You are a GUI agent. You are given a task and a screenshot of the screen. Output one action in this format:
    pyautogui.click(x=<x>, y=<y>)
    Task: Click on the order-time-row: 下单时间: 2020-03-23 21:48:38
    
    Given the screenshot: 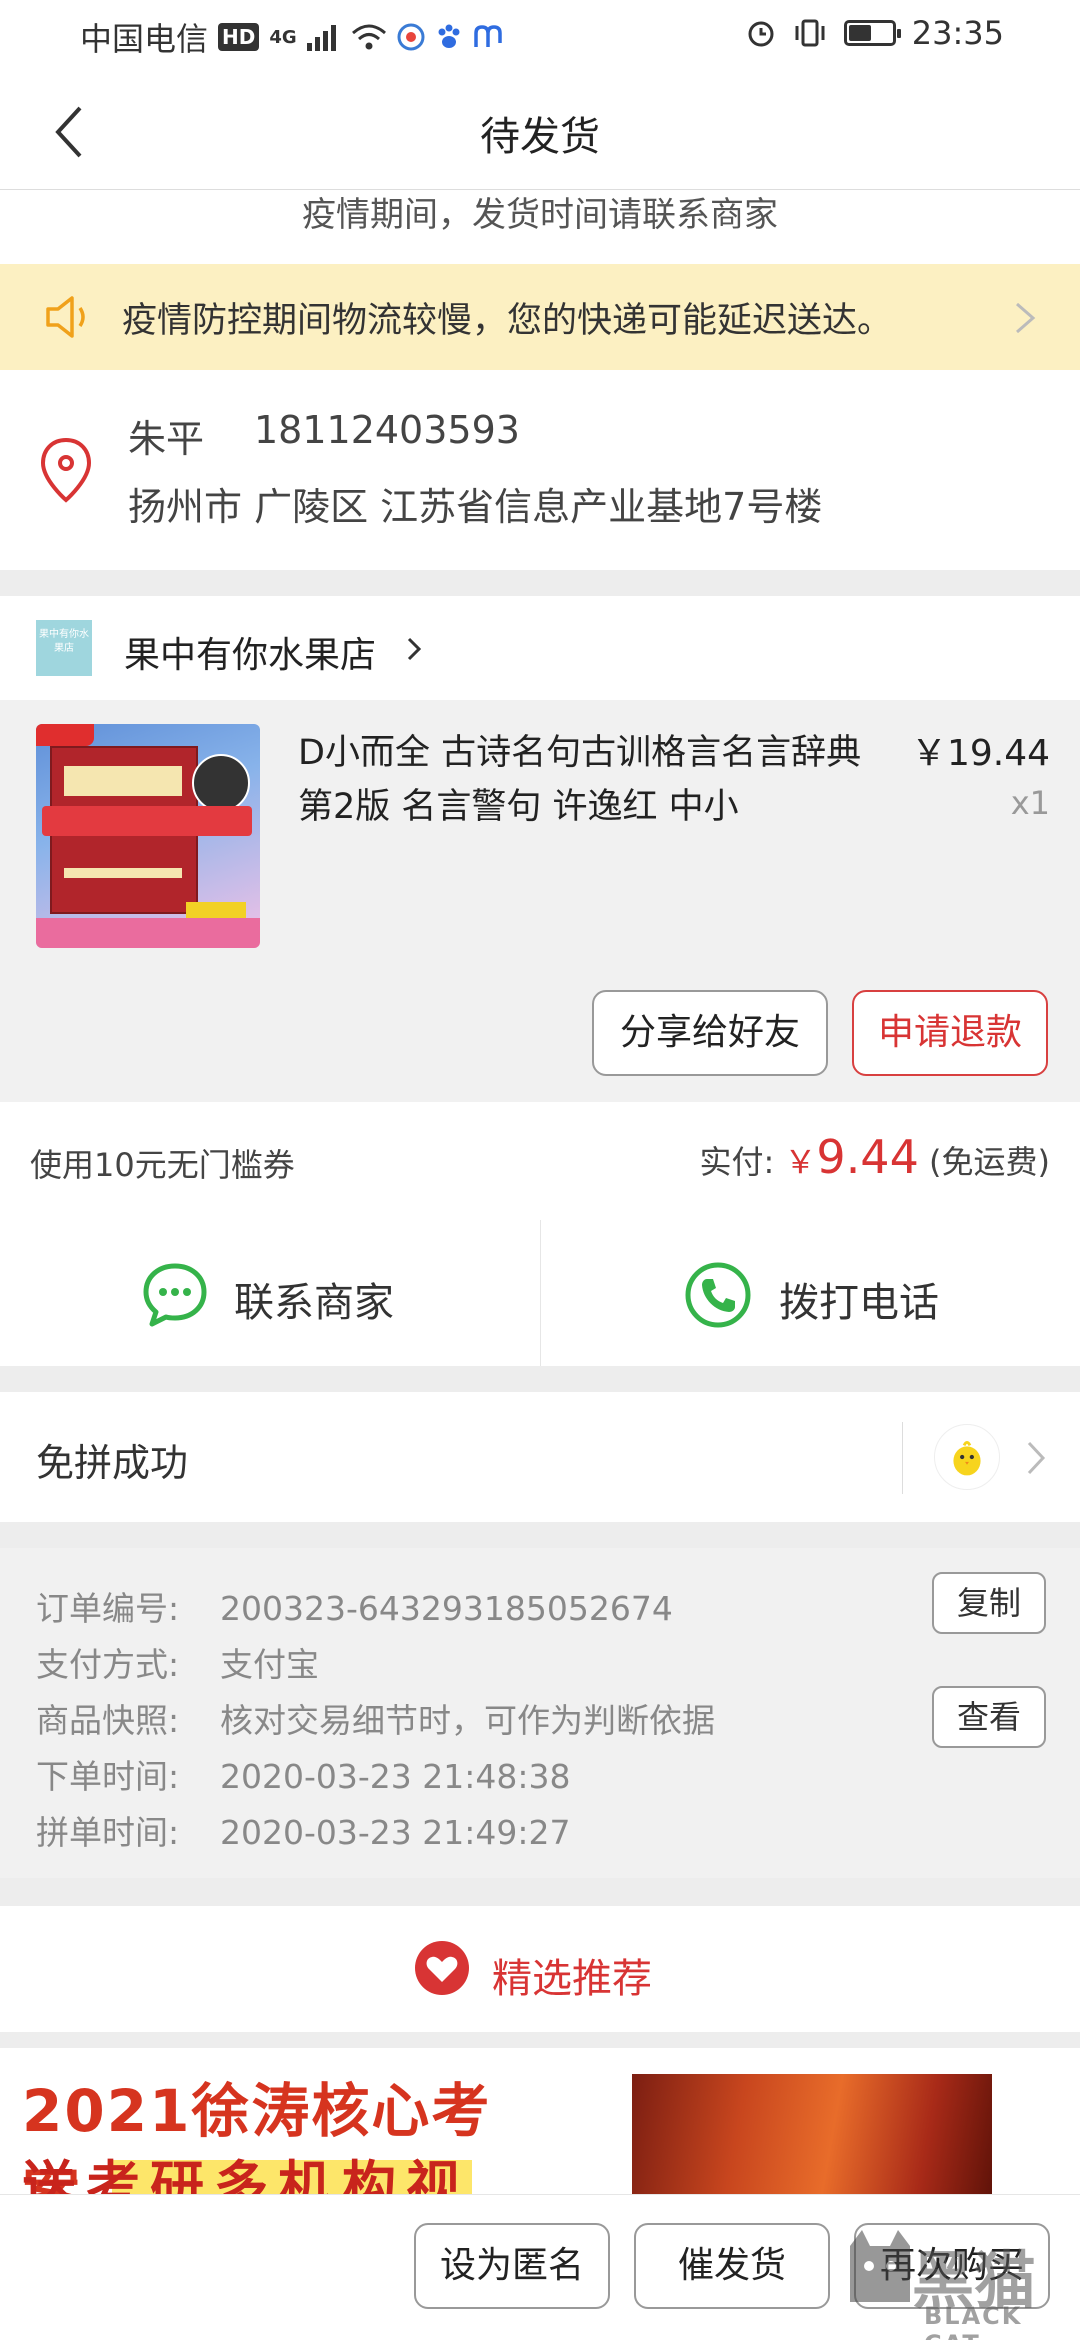 What is the action you would take?
    pyautogui.click(x=303, y=1774)
    